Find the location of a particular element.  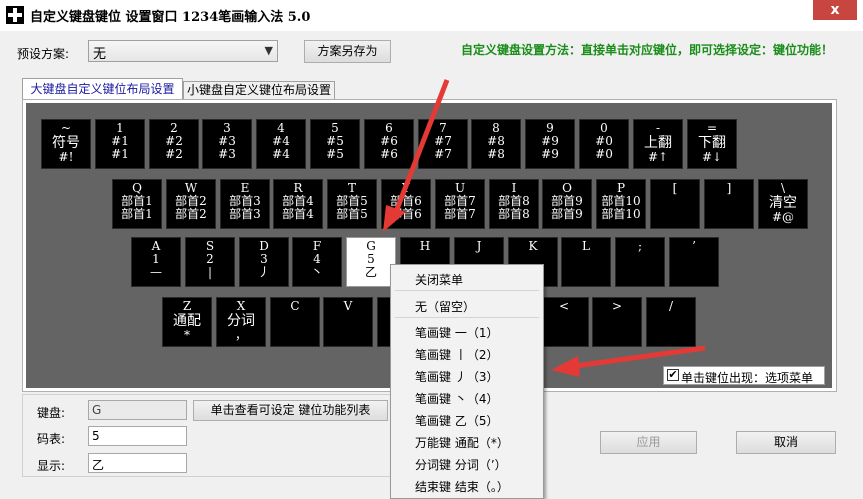

key-line-3: 部首5 is located at coordinates (352, 214).